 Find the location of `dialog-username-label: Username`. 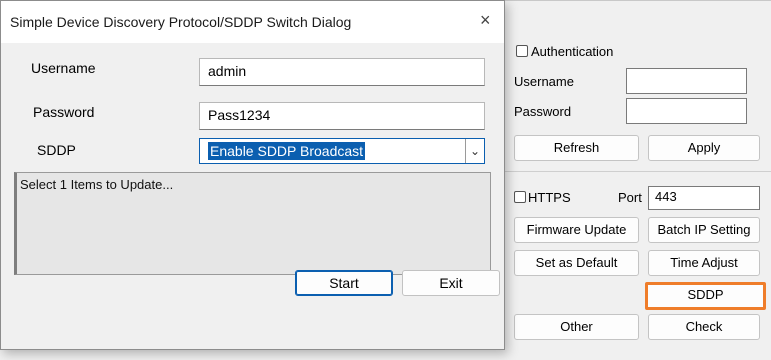

dialog-username-label: Username is located at coordinates (63, 68).